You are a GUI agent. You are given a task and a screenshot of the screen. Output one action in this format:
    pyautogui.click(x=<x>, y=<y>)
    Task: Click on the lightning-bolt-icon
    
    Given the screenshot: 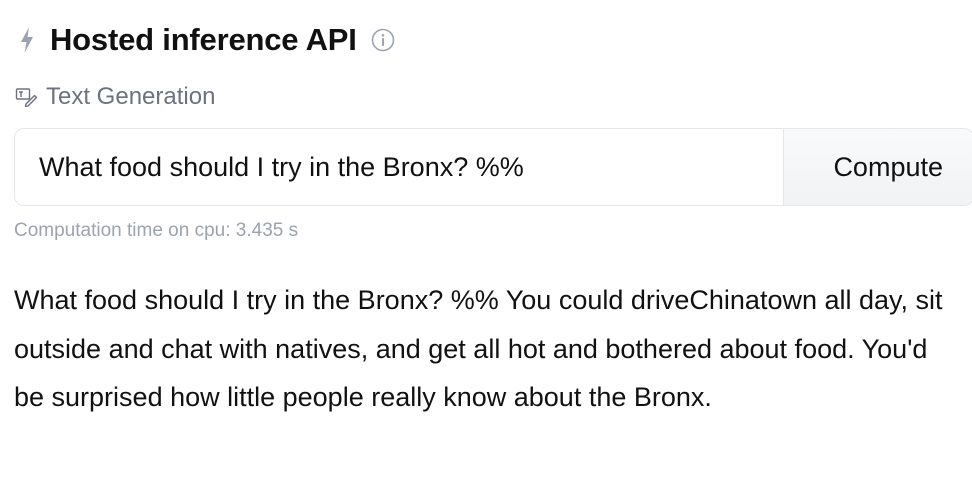 What is the action you would take?
    pyautogui.click(x=27, y=40)
    